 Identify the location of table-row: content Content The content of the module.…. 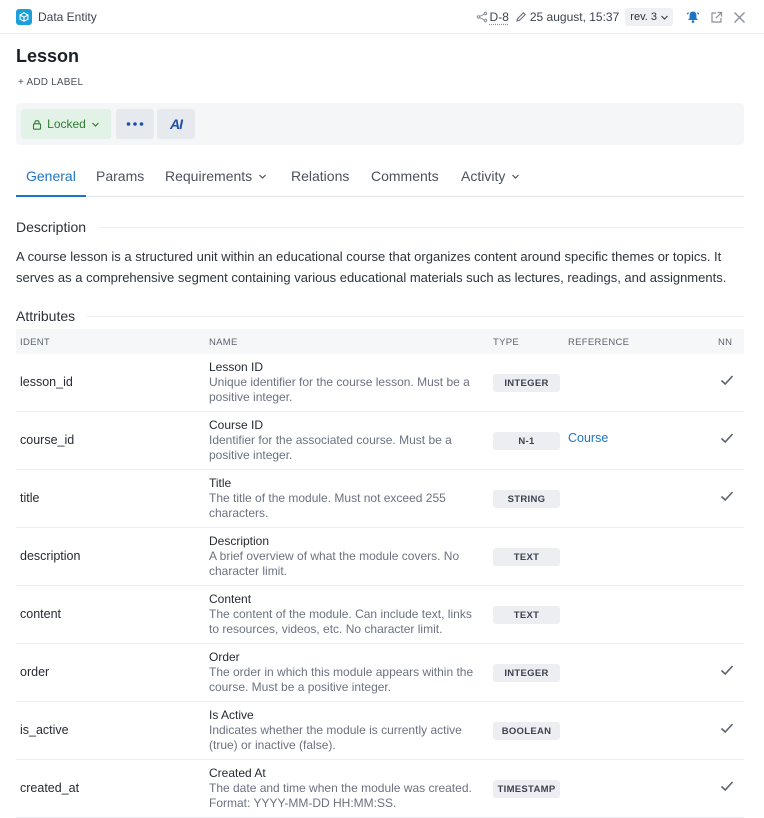
(380, 615).